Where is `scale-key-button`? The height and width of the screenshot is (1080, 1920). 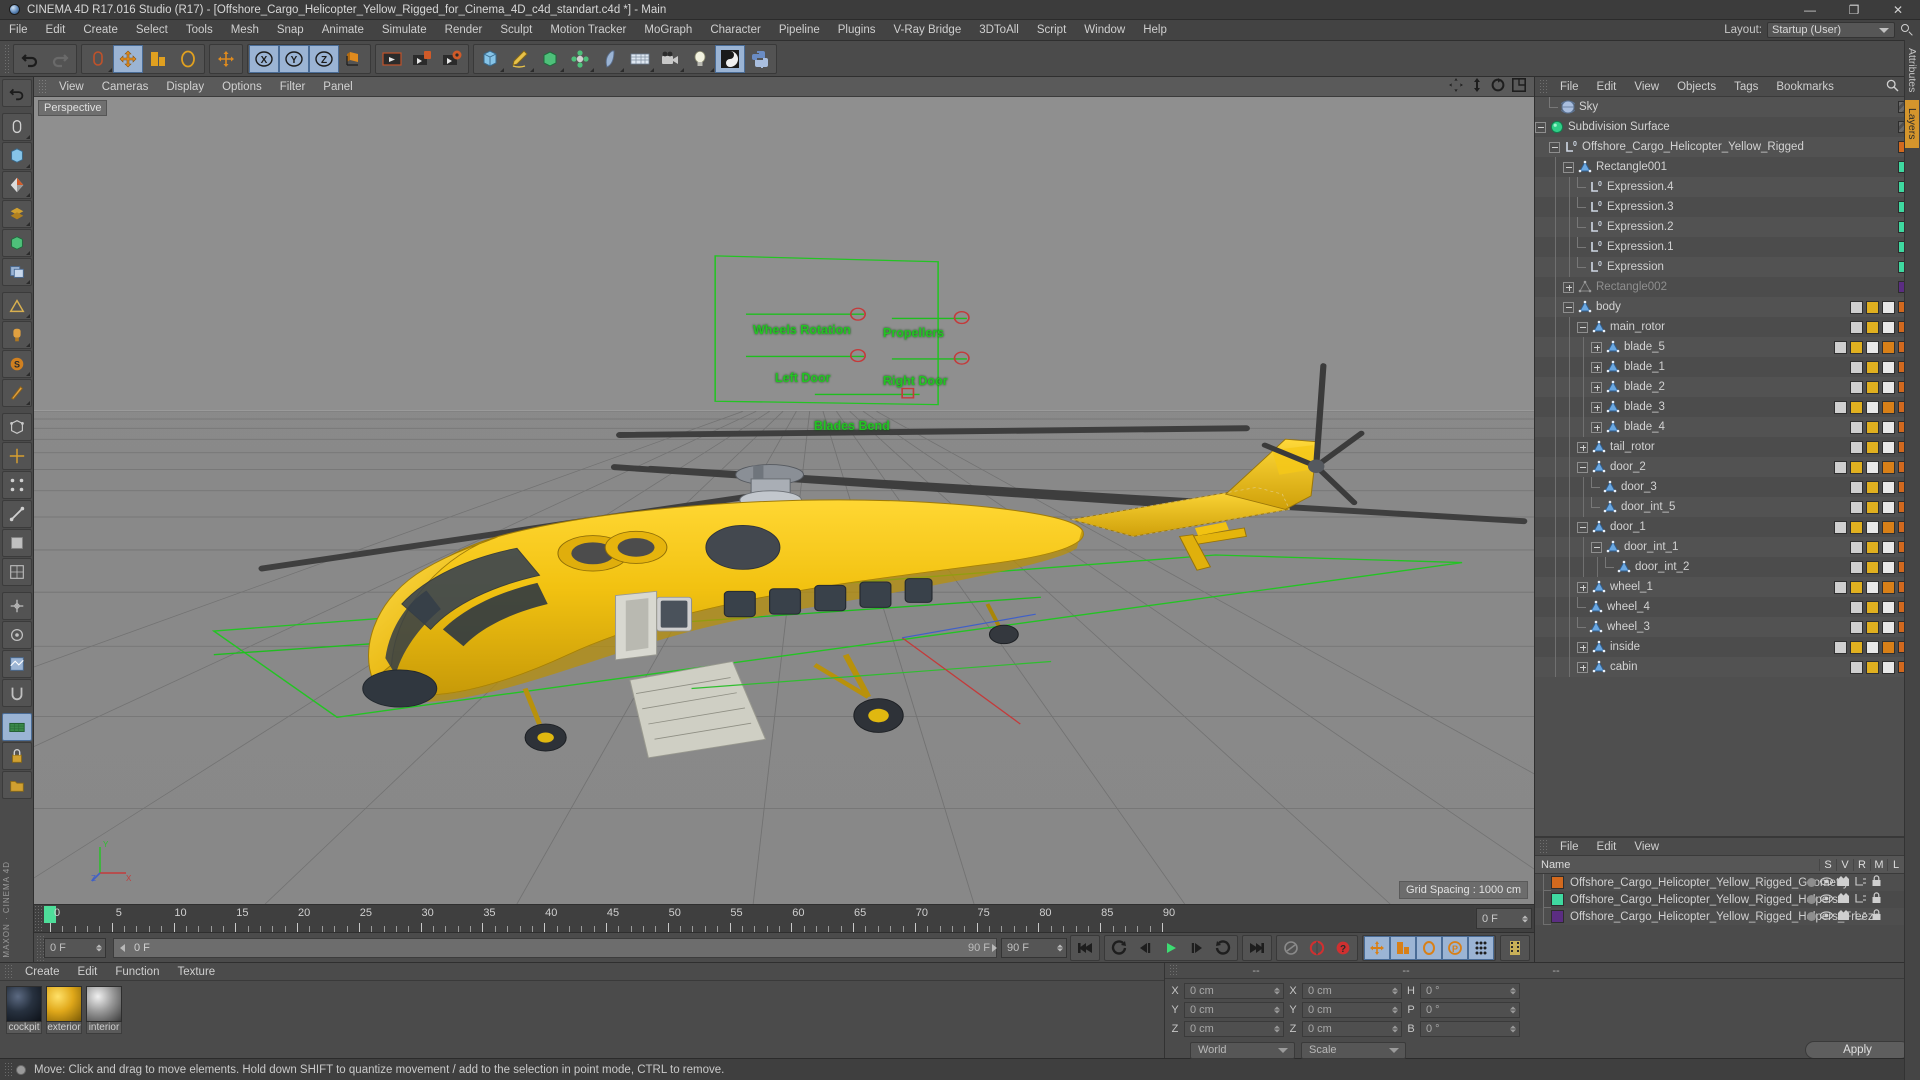
scale-key-button is located at coordinates (1403, 947).